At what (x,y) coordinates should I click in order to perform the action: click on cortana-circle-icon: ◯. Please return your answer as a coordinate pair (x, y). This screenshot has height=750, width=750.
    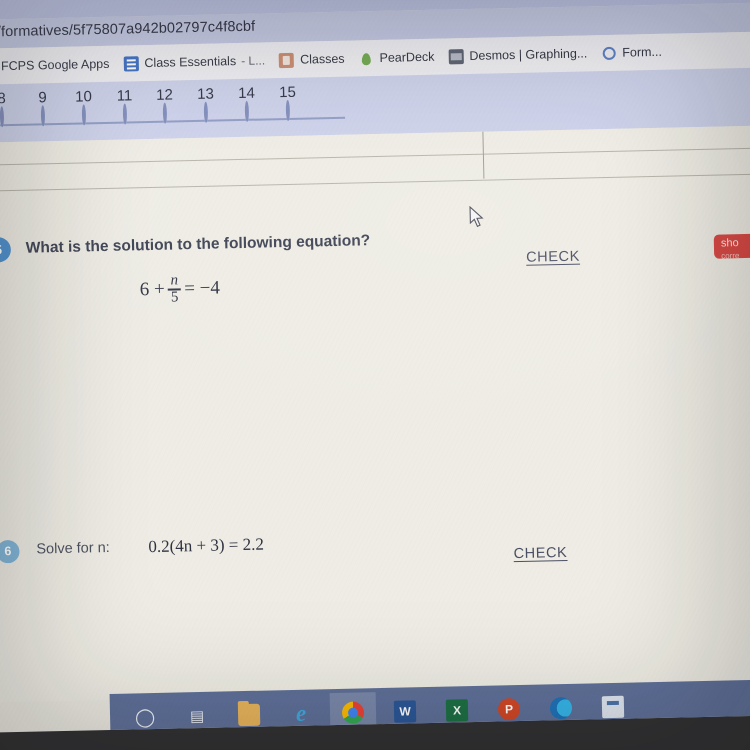
    Looking at the image, I should click on (145, 716).